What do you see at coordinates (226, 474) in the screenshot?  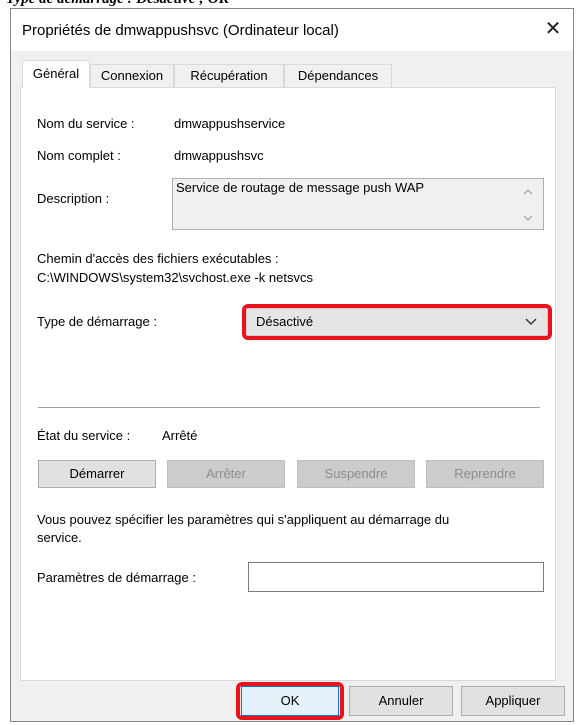 I see `stop-button: Arrêter` at bounding box center [226, 474].